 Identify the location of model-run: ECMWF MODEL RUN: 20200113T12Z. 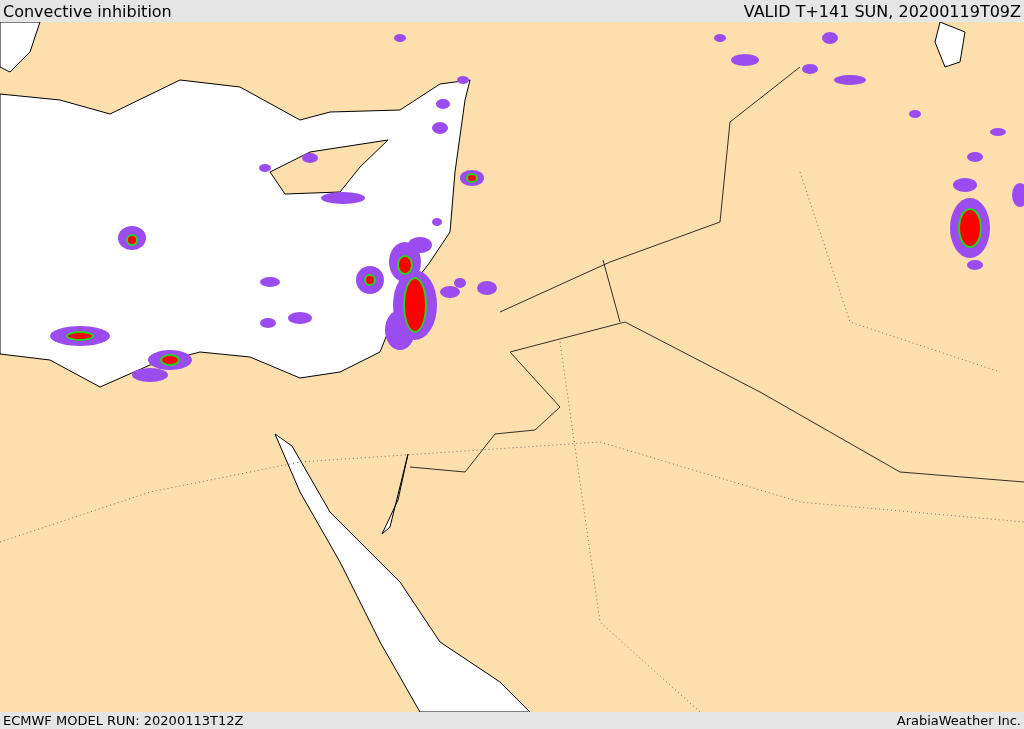
(123, 720).